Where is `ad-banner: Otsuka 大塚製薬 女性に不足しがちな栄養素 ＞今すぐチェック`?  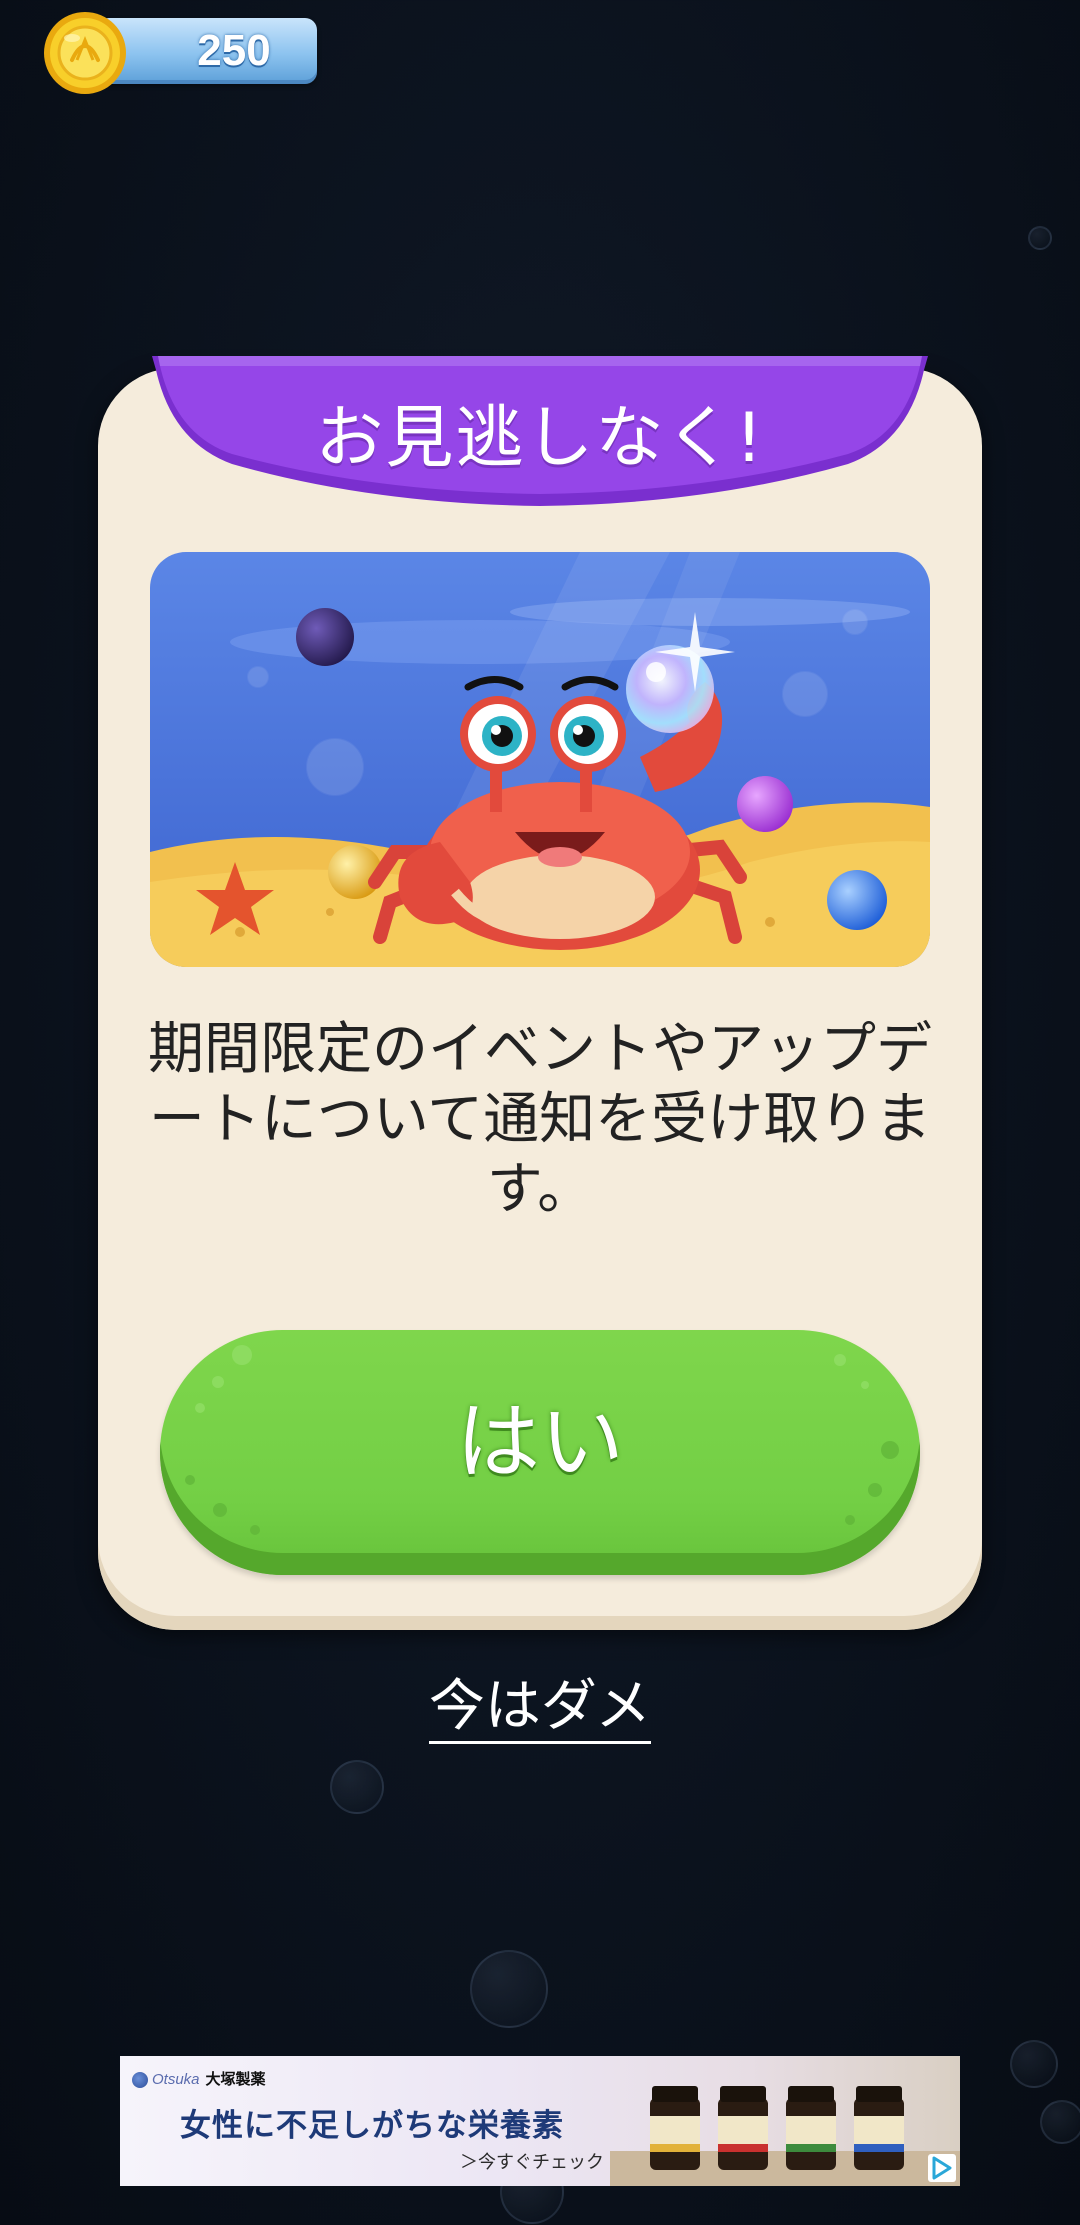 ad-banner: Otsuka 大塚製薬 女性に不足しがちな栄養素 ＞今すぐチェック is located at coordinates (540, 2121).